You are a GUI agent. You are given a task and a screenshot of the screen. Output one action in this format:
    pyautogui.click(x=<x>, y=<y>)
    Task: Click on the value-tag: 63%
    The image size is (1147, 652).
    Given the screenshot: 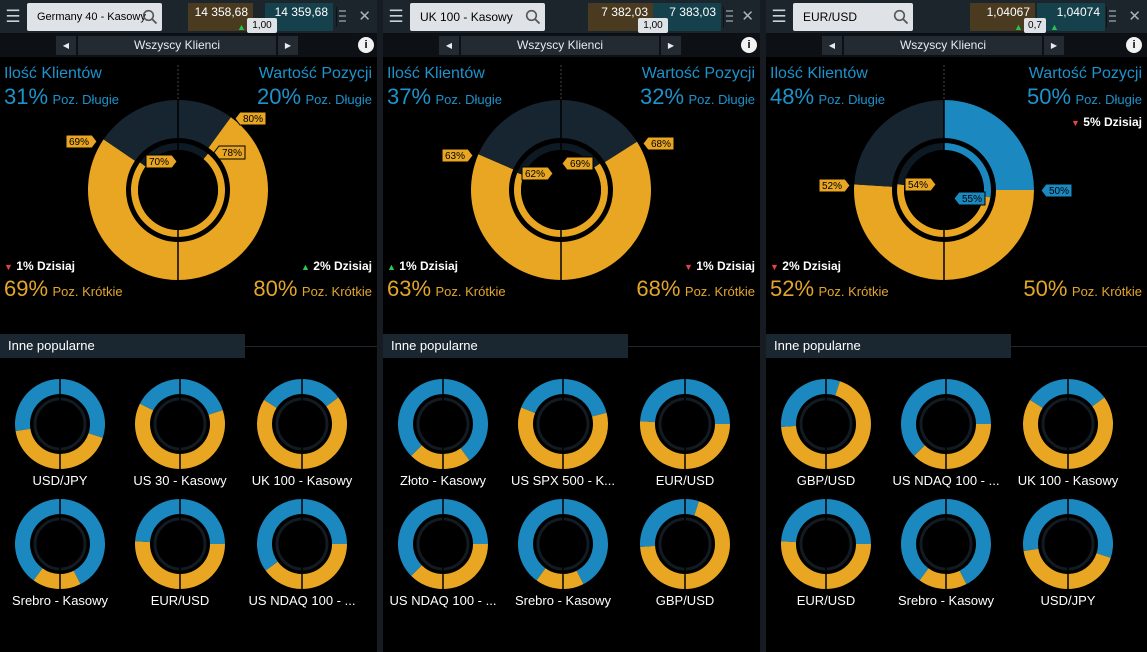 What is the action you would take?
    pyautogui.click(x=457, y=155)
    